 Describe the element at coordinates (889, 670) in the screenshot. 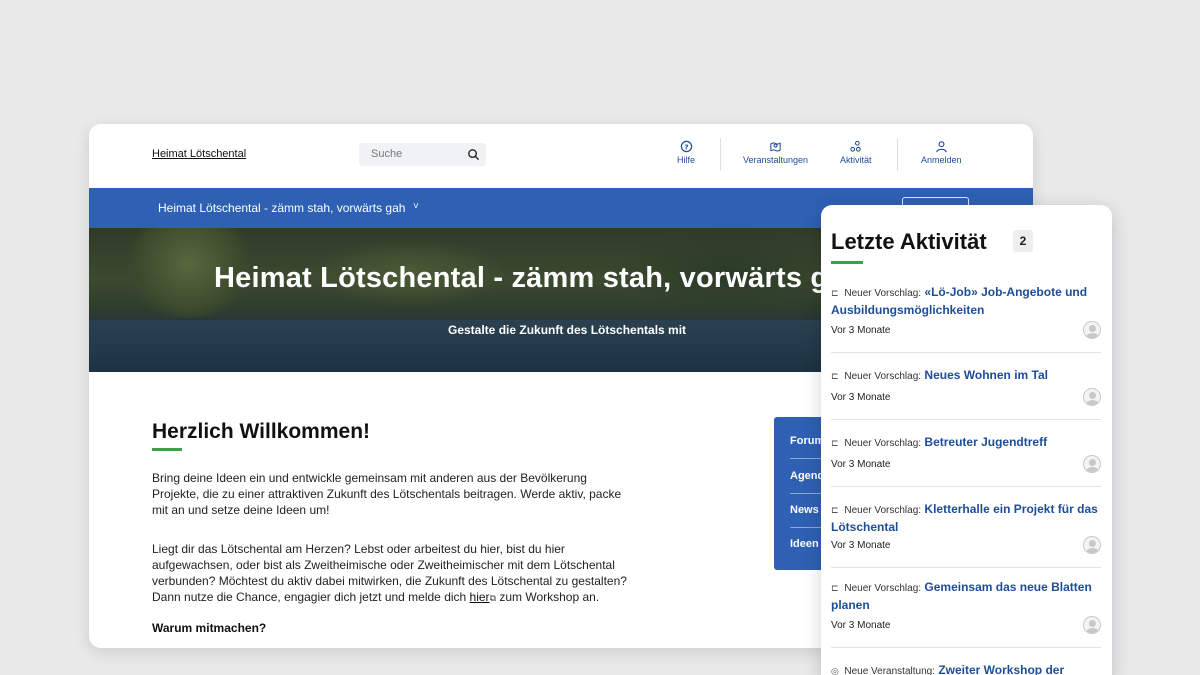

I see `activity-kind: Neue Veranstaltung:` at that location.